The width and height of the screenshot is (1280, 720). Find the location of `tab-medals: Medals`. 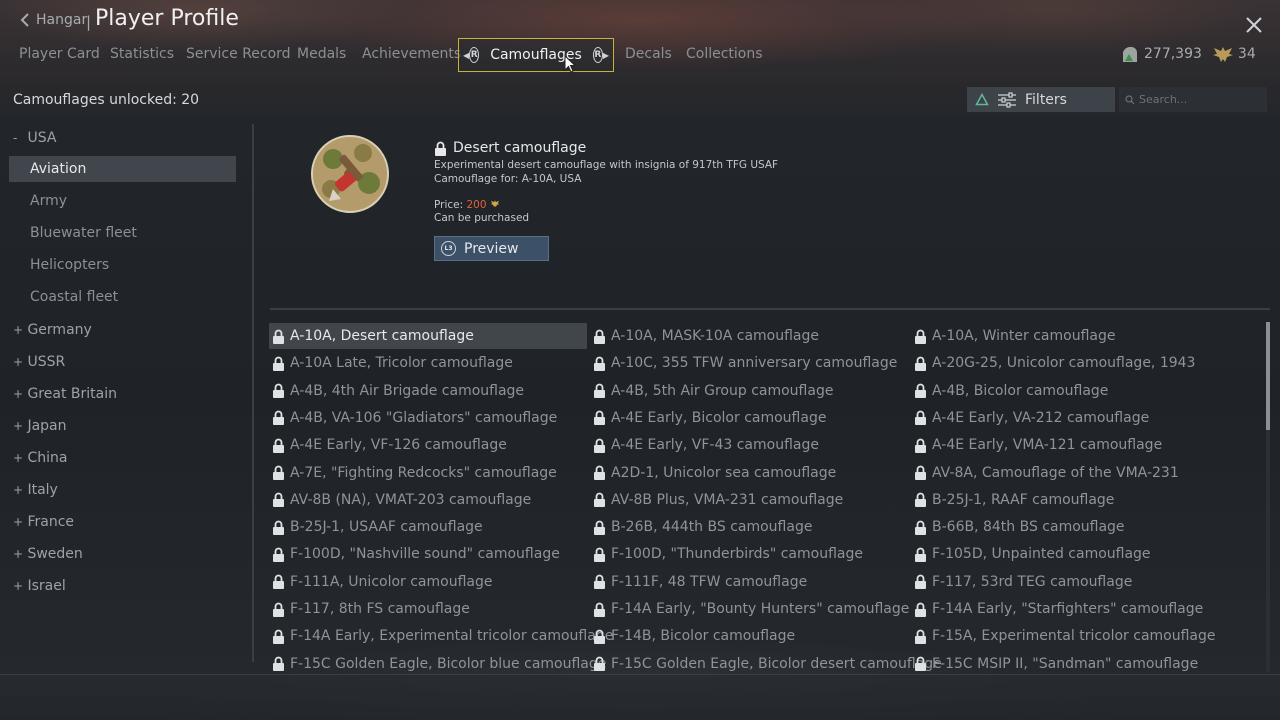

tab-medals: Medals is located at coordinates (321, 54).